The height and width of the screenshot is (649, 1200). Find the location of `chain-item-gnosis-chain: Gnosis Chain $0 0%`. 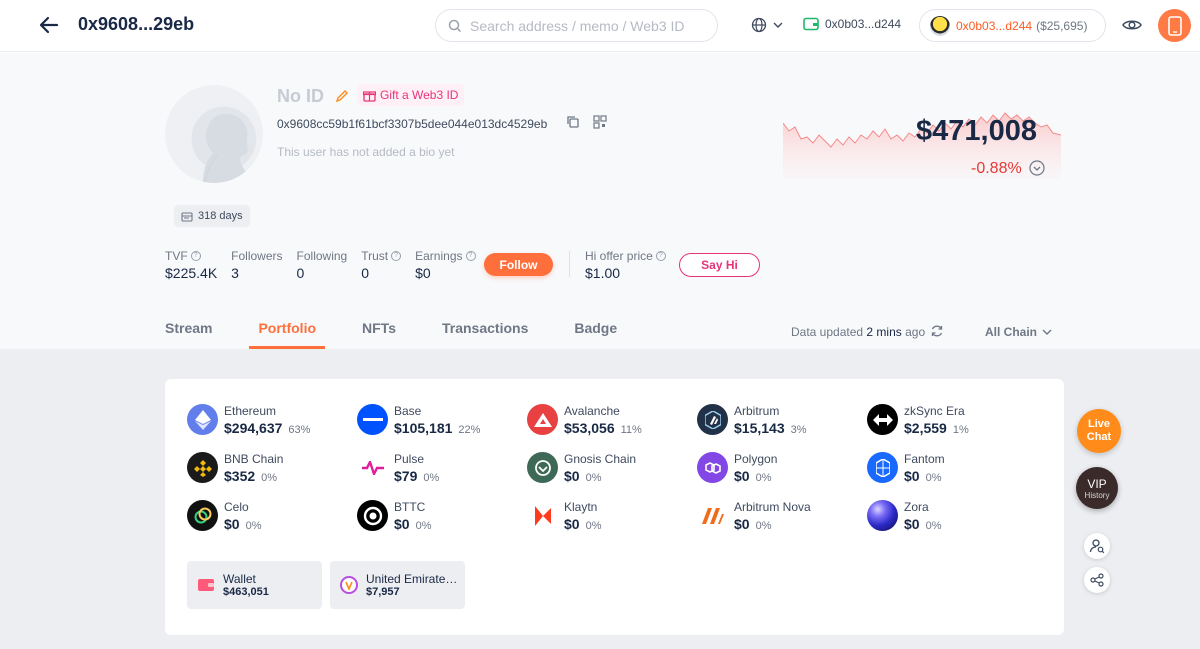

chain-item-gnosis-chain: Gnosis Chain $0 0% is located at coordinates (612, 467).